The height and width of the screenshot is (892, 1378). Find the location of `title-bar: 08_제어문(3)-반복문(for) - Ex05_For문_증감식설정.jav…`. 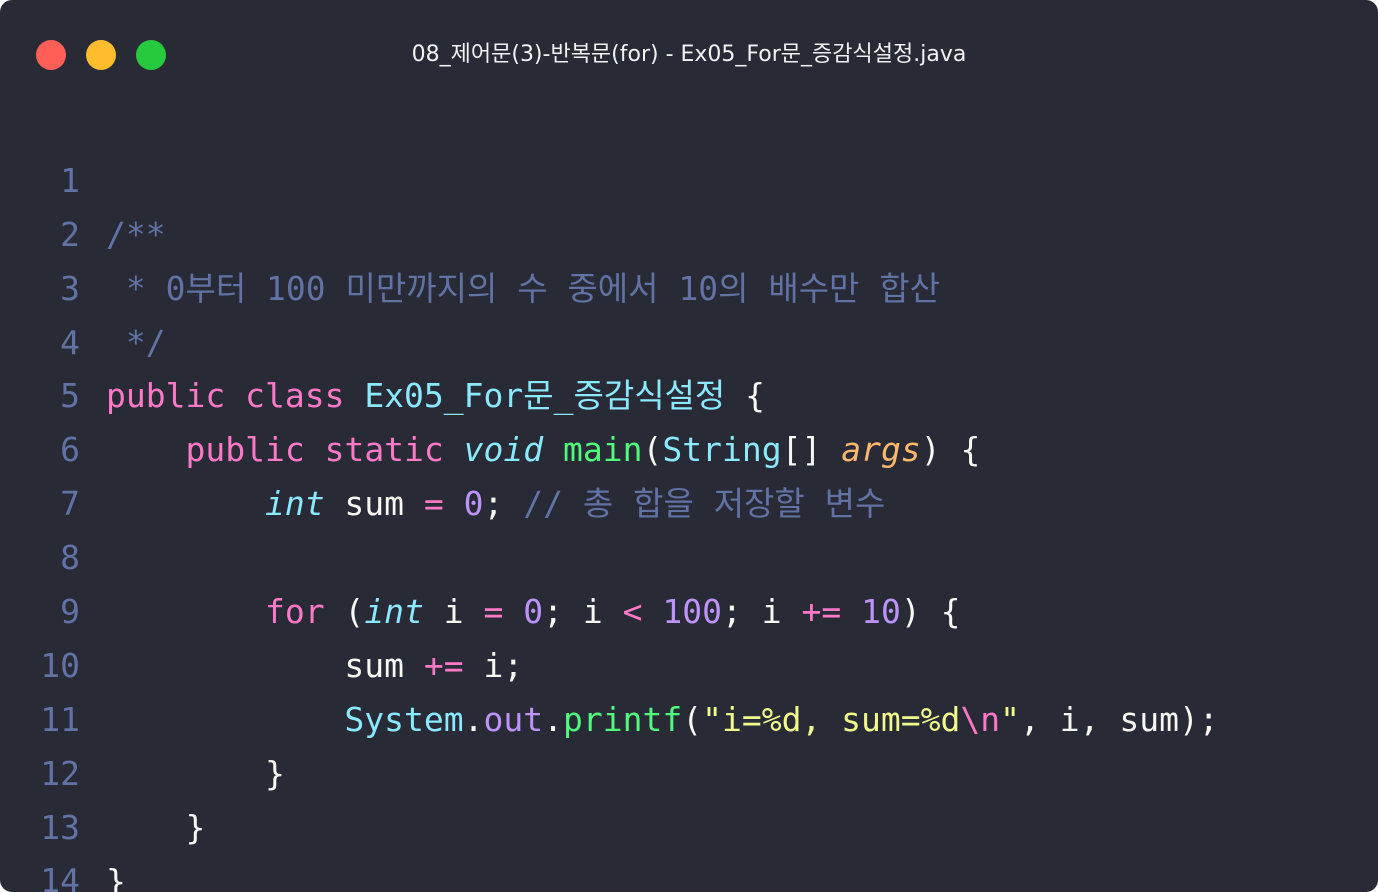

title-bar: 08_제어문(3)-반복문(for) - Ex05_For문_증감식설정.jav… is located at coordinates (689, 55).